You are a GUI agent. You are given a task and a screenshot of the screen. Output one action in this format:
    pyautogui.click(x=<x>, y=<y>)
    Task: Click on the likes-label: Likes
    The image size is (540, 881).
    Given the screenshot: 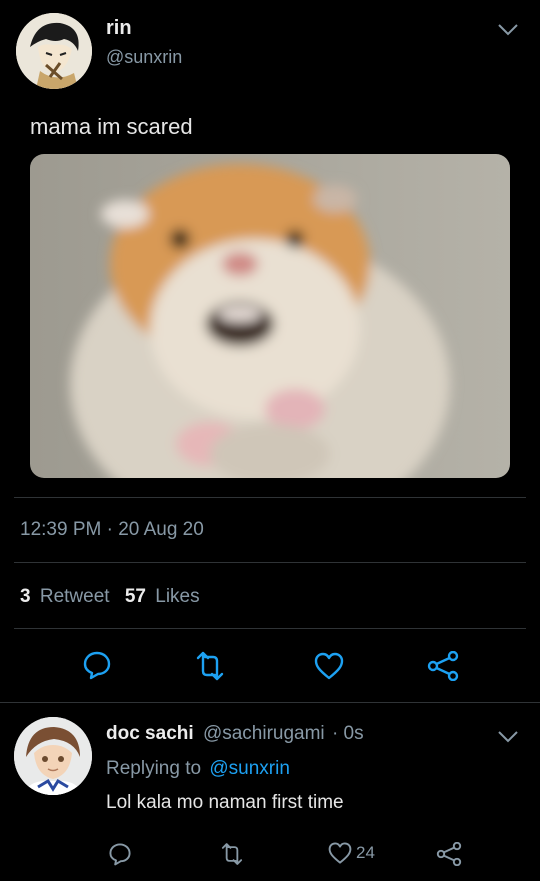 What is the action you would take?
    pyautogui.click(x=177, y=596)
    